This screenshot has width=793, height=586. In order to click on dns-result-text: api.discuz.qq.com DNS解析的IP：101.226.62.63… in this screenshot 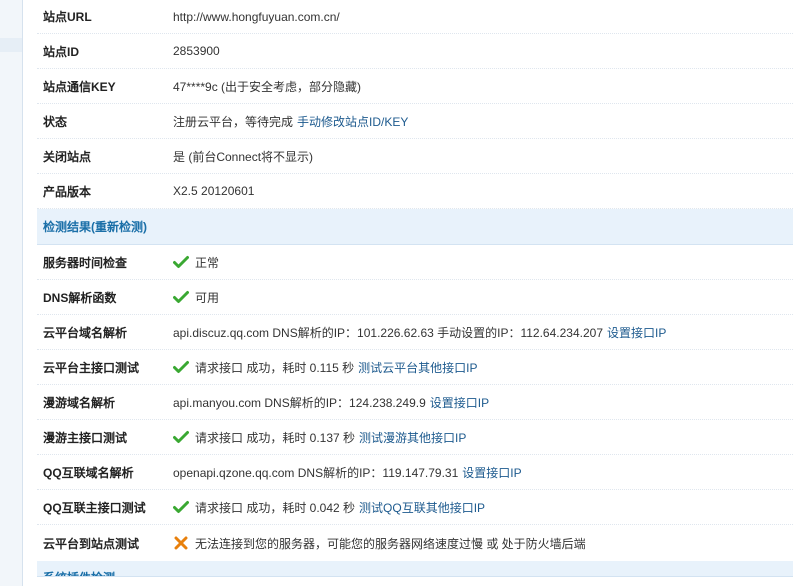, I will do `click(388, 332)`.